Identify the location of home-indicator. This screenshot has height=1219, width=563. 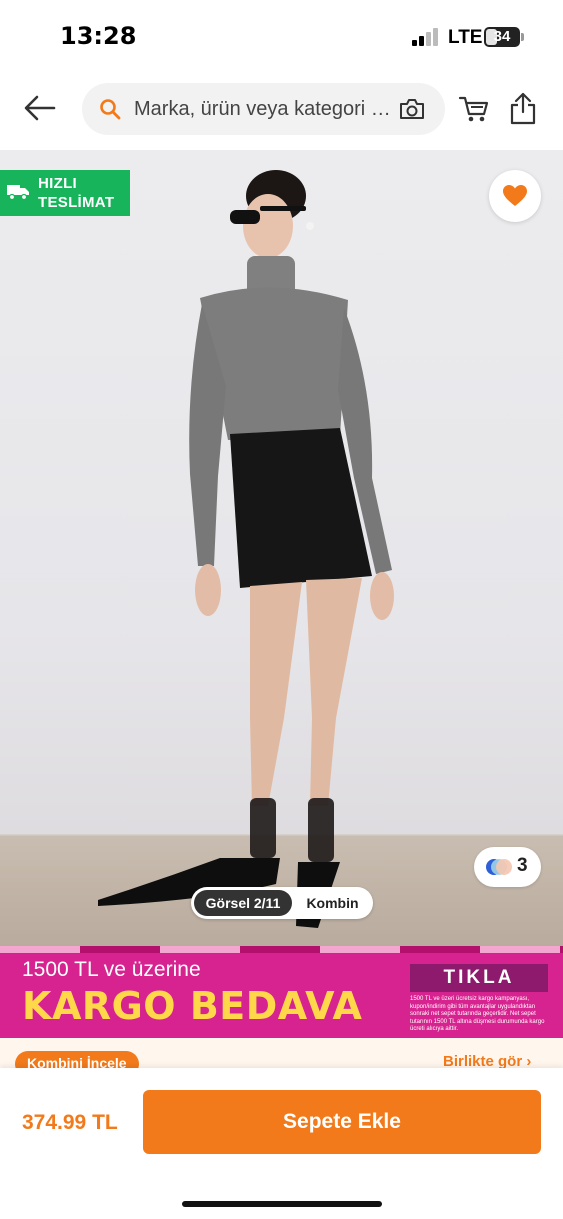
(282, 1204).